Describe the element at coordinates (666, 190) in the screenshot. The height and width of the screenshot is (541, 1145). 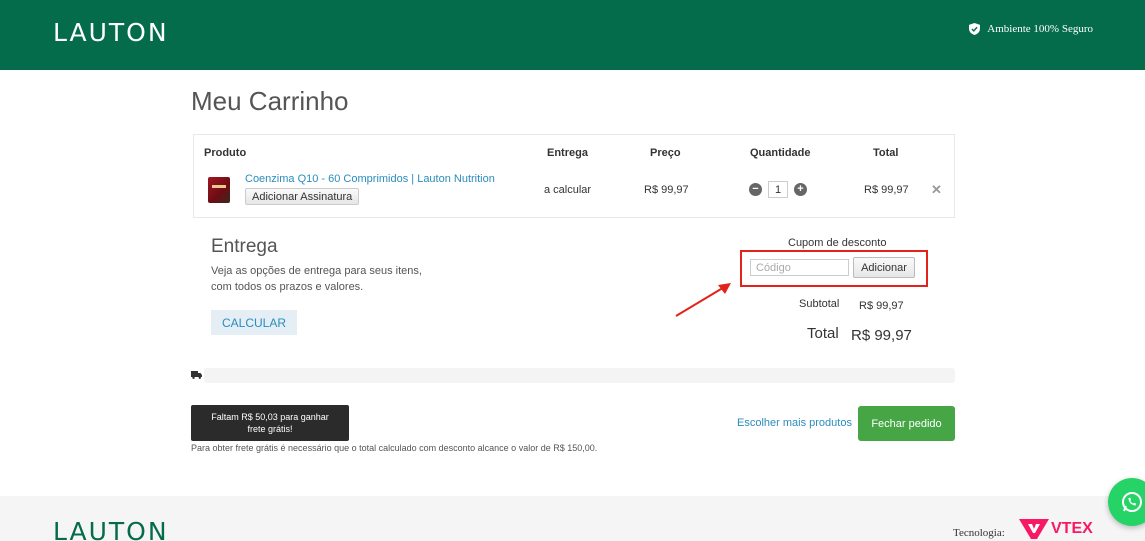
I see `item-price: R$ 99,97` at that location.